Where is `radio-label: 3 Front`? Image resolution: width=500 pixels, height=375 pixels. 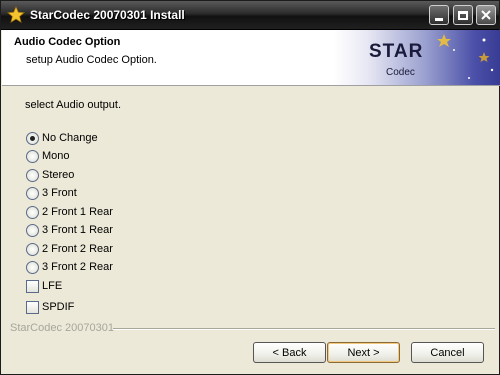
radio-label: 3 Front is located at coordinates (59, 193).